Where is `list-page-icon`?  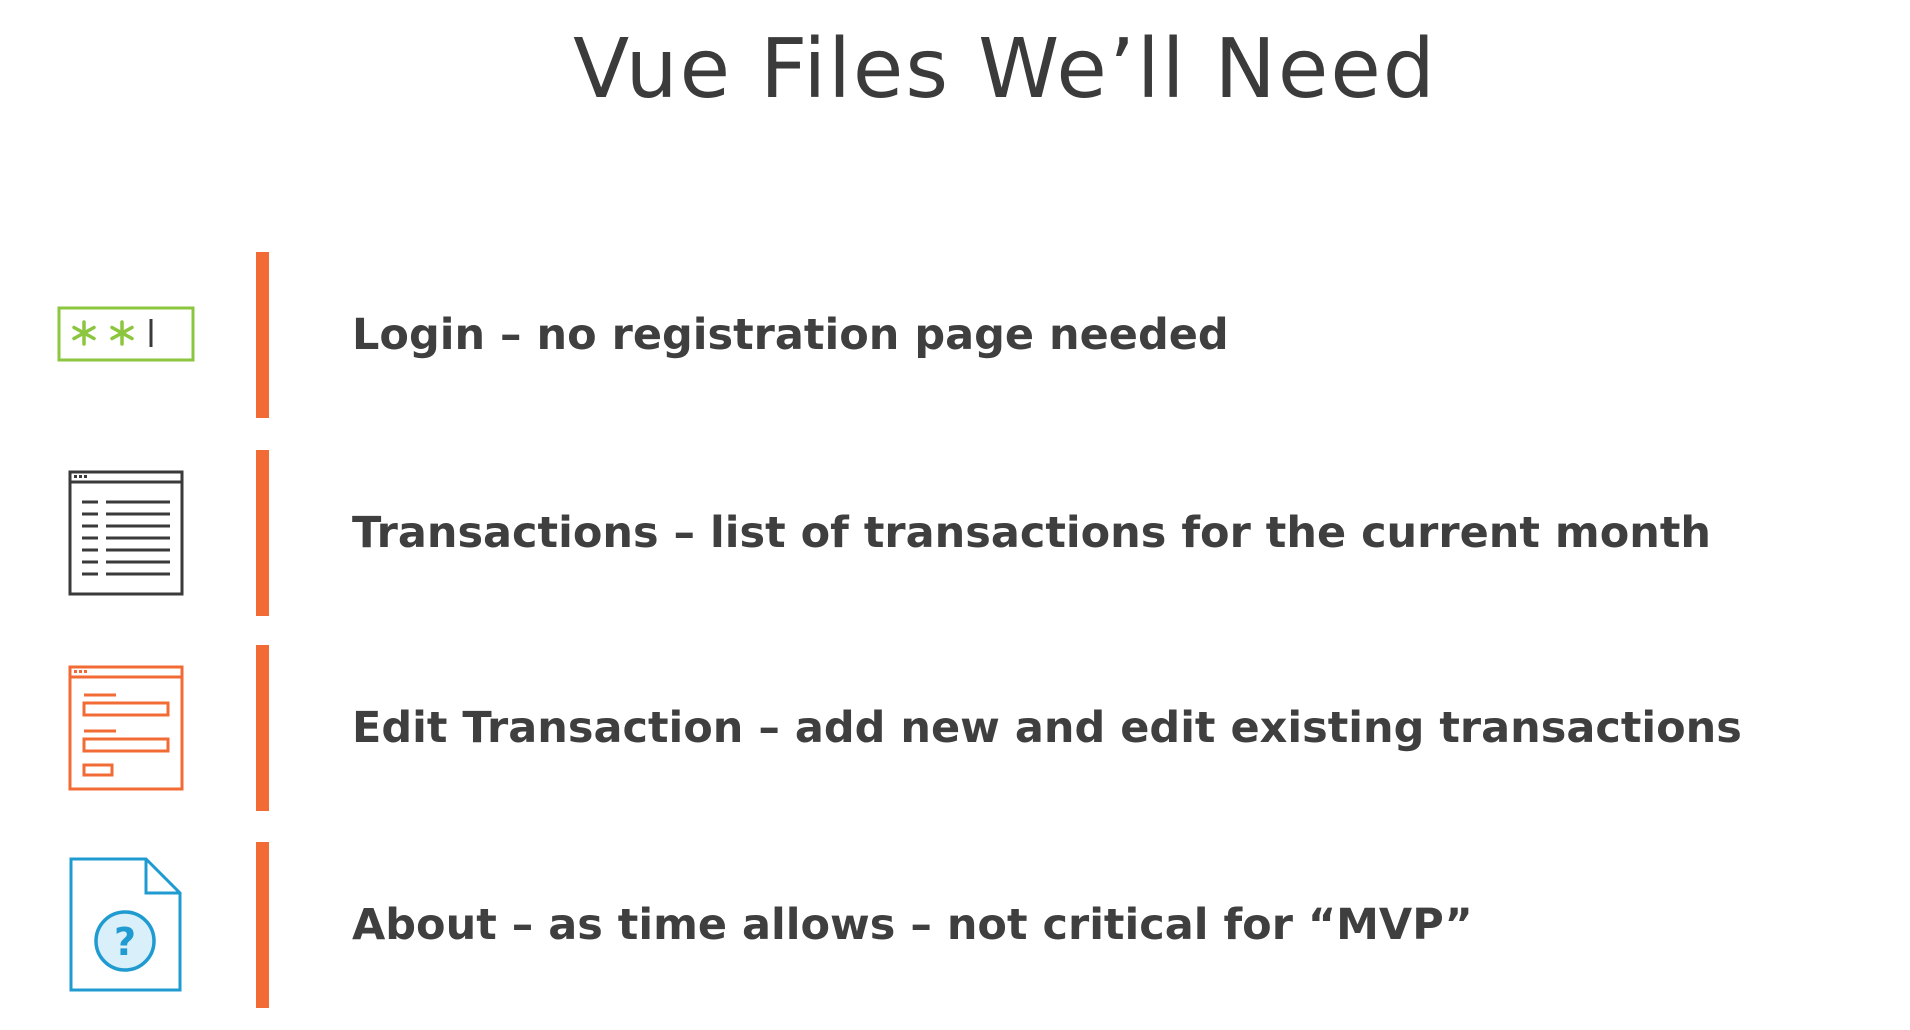 list-page-icon is located at coordinates (126, 533).